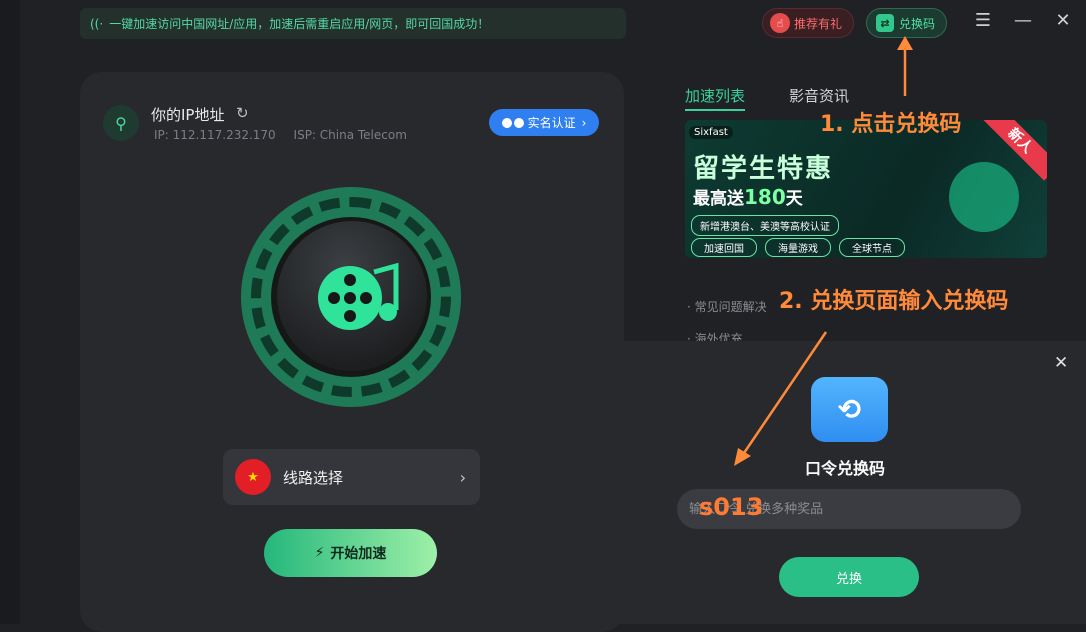  Describe the element at coordinates (823, 251) in the screenshot. I see `annotation-arrows` at that location.